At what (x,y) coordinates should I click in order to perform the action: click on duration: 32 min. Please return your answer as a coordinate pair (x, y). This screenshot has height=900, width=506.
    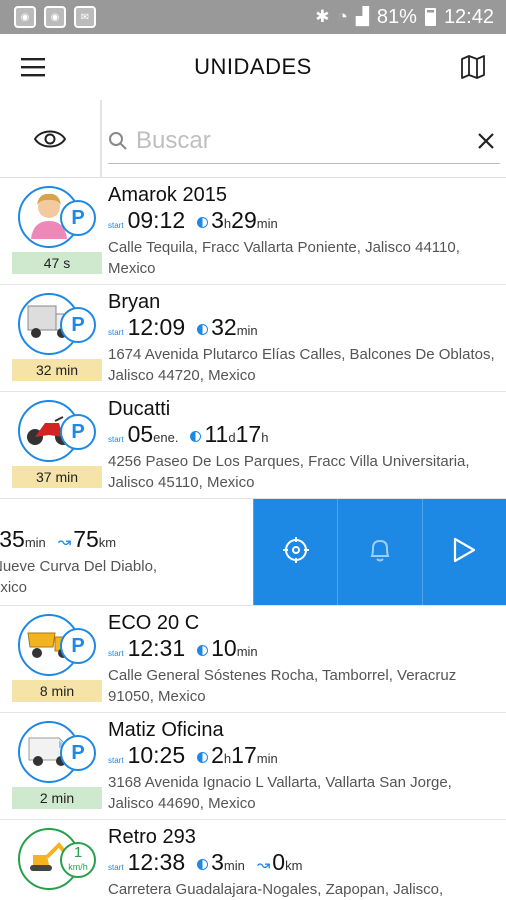
    Looking at the image, I should click on (227, 327).